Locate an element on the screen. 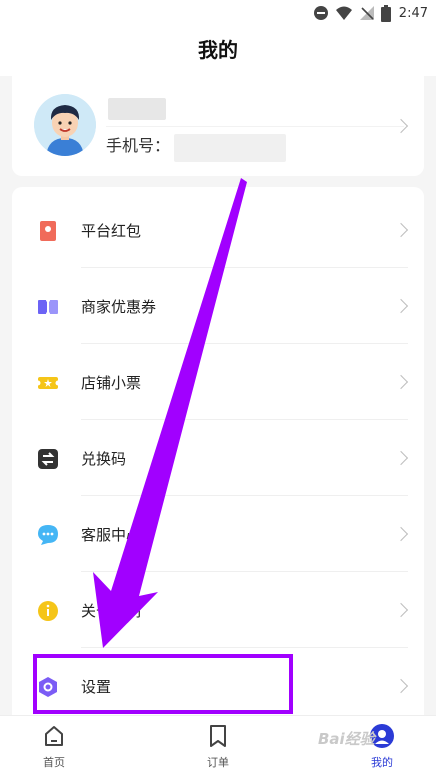  header: 我的 is located at coordinates (218, 51).